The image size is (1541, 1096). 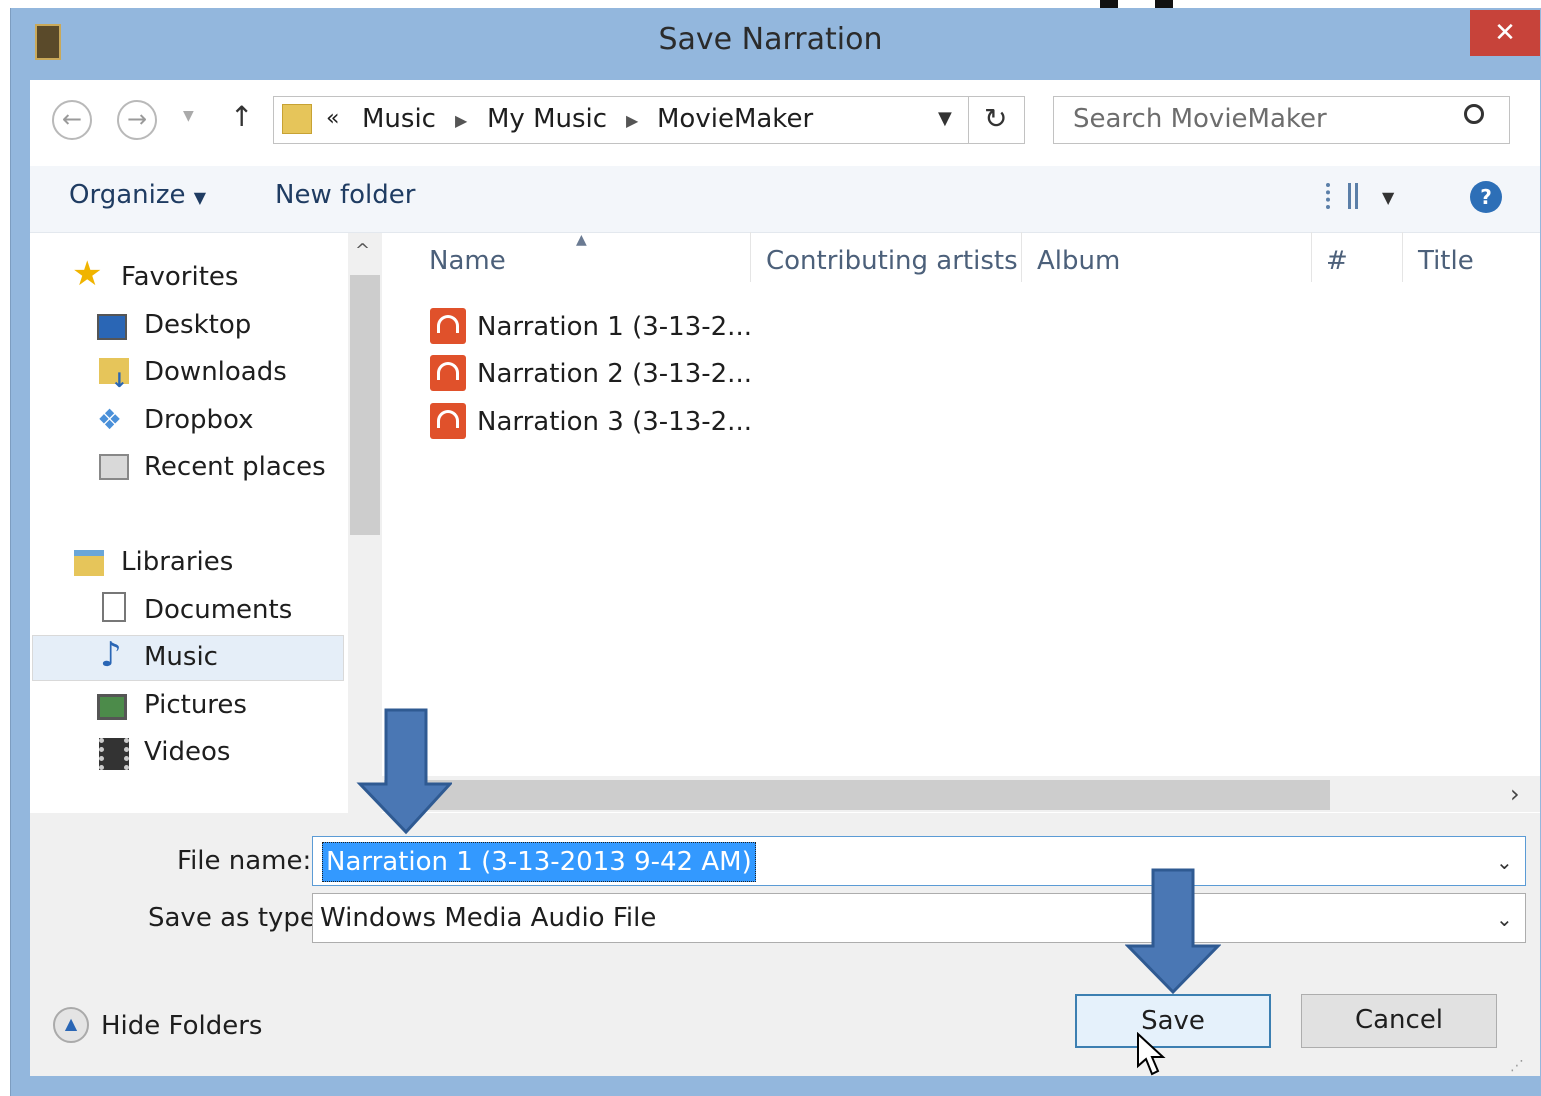 What do you see at coordinates (197, 325) in the screenshot?
I see `nav-item-desktop: Desktop` at bounding box center [197, 325].